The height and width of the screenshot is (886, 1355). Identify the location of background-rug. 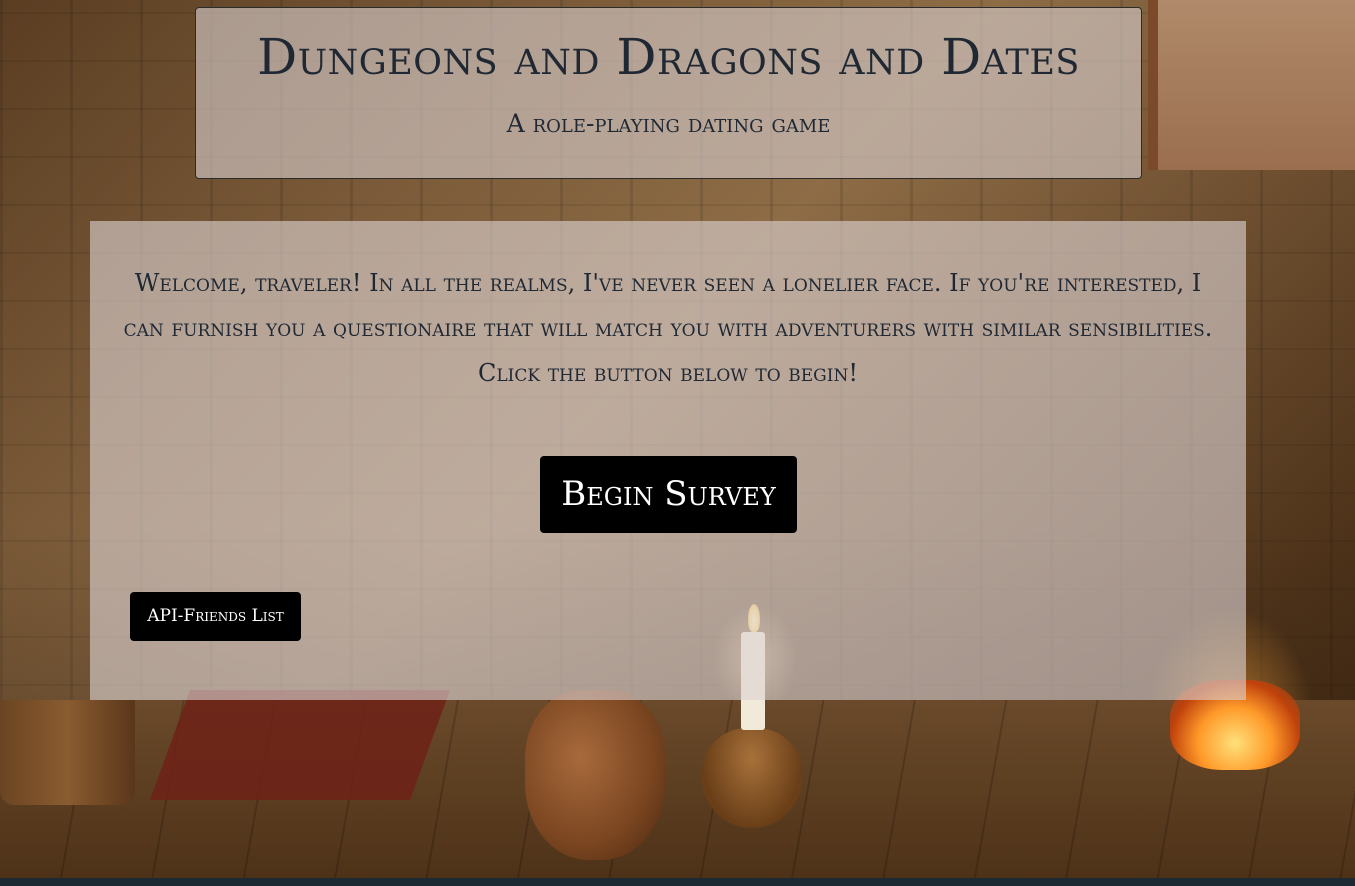
(300, 745).